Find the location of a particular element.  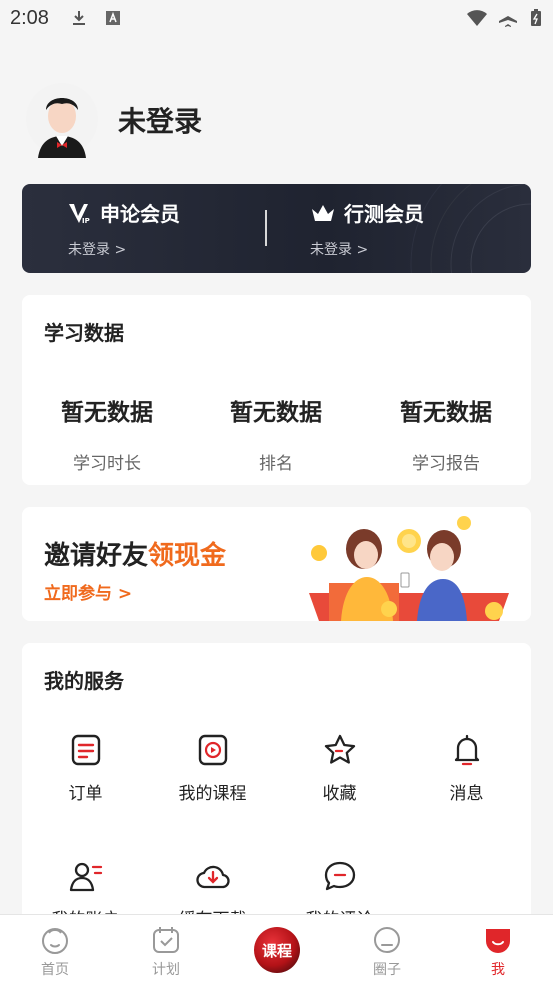

bell-icon is located at coordinates (466, 750).